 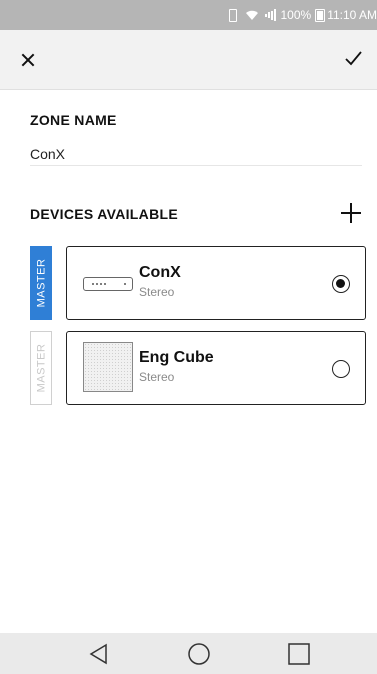 I want to click on app-bar, so click(x=188, y=60).